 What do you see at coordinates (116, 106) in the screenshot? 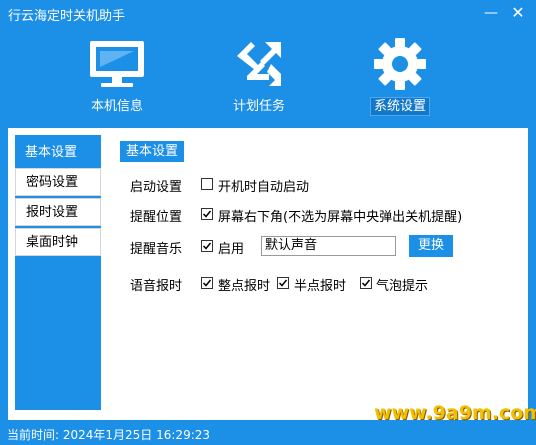
I see `toolbar-label-machine-info: 本机信息` at bounding box center [116, 106].